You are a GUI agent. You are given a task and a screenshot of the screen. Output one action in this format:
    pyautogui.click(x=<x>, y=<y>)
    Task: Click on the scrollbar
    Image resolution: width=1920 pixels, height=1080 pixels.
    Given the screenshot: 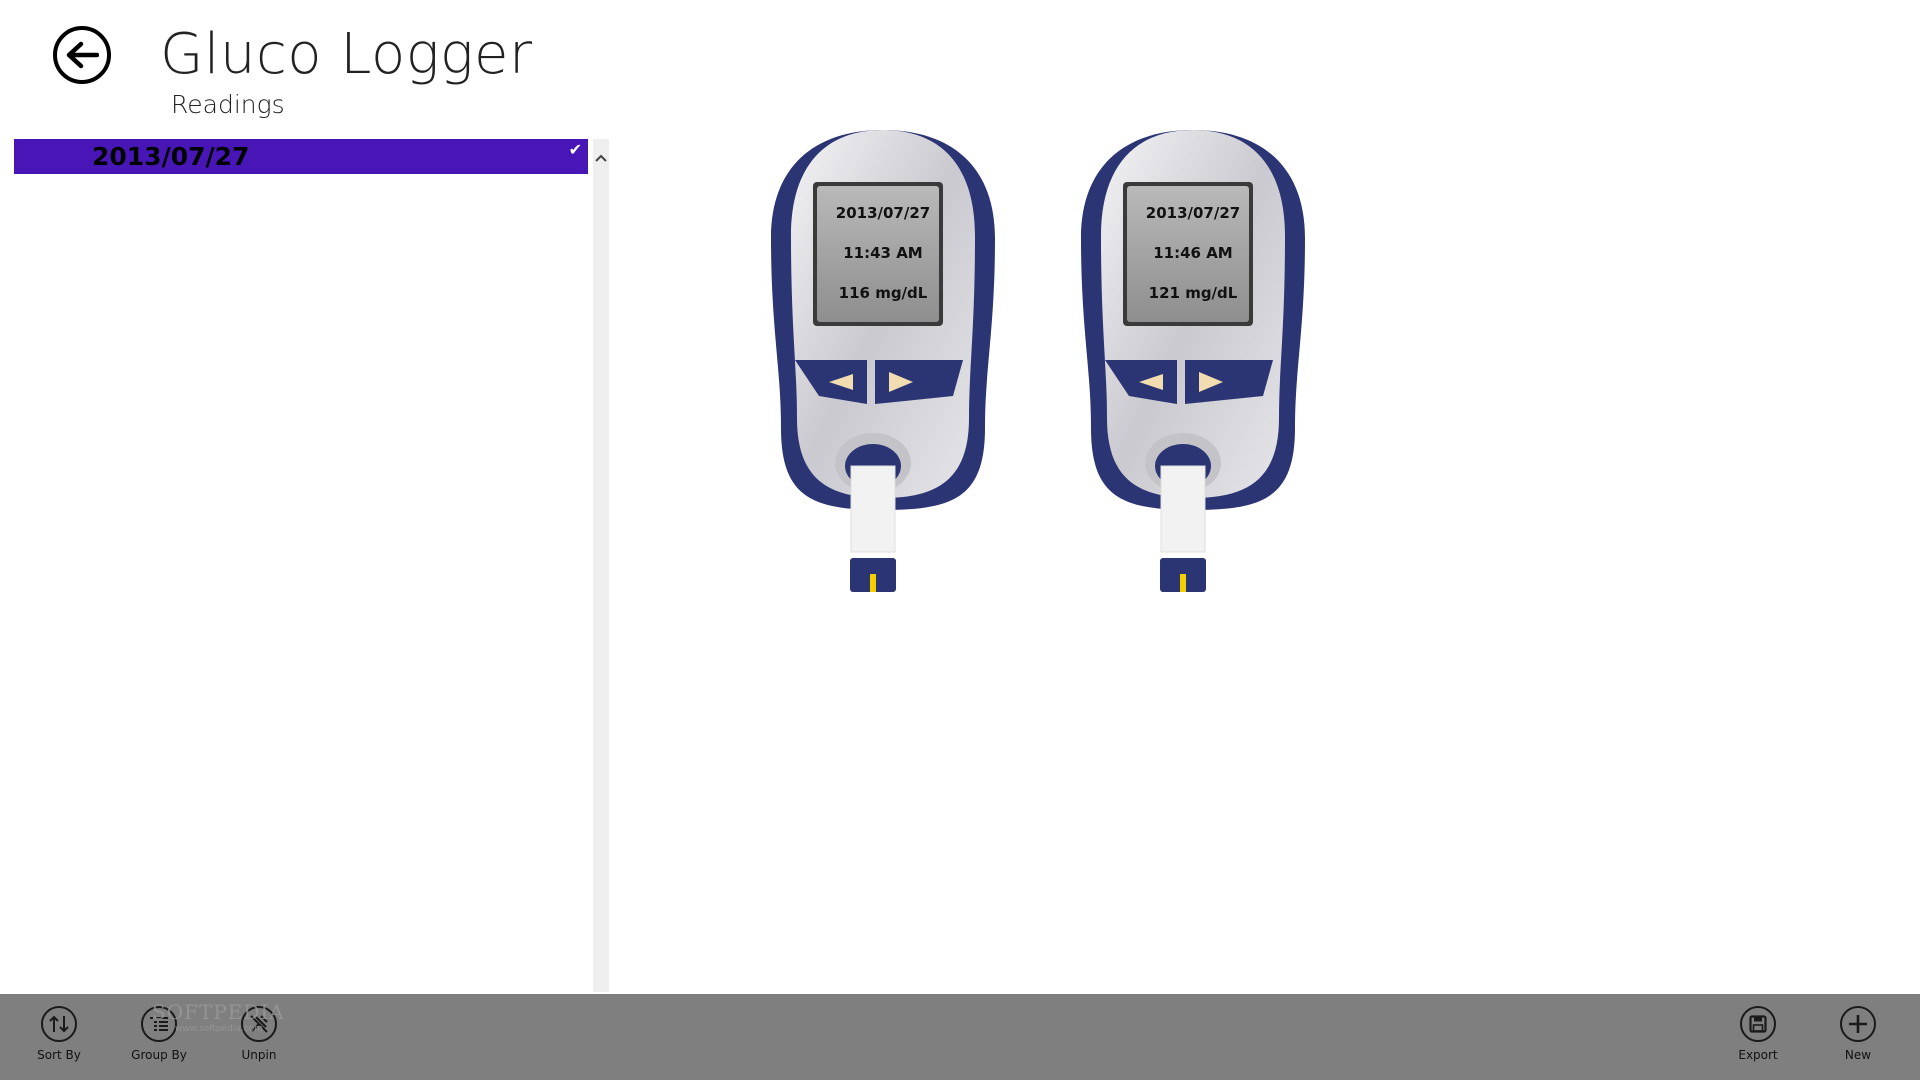 What is the action you would take?
    pyautogui.click(x=601, y=565)
    